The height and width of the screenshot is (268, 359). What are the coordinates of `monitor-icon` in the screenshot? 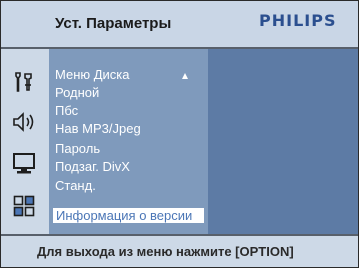 It's located at (24, 164).